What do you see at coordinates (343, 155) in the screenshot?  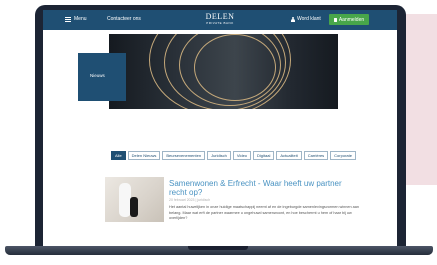 I see `tab-corporate: Corporate` at bounding box center [343, 155].